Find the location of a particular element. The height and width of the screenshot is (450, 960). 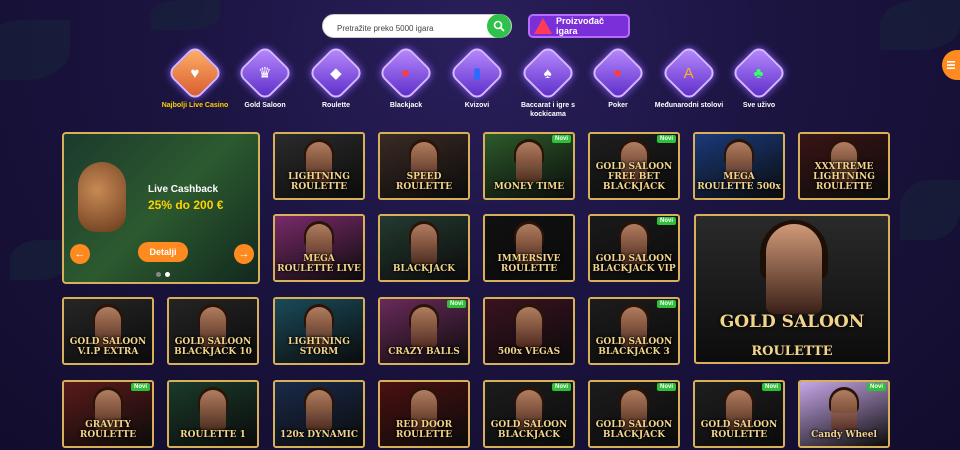

game-tile: BLACKJACK is located at coordinates (424, 248).